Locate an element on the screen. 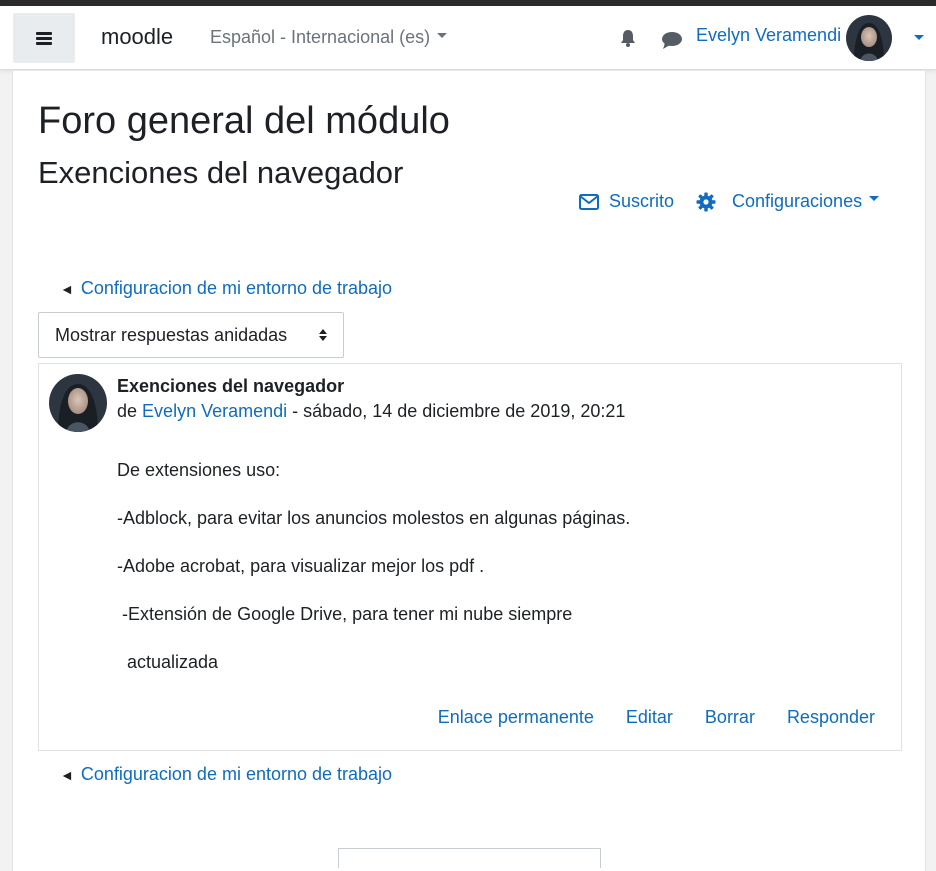  menu-button is located at coordinates (44, 38).